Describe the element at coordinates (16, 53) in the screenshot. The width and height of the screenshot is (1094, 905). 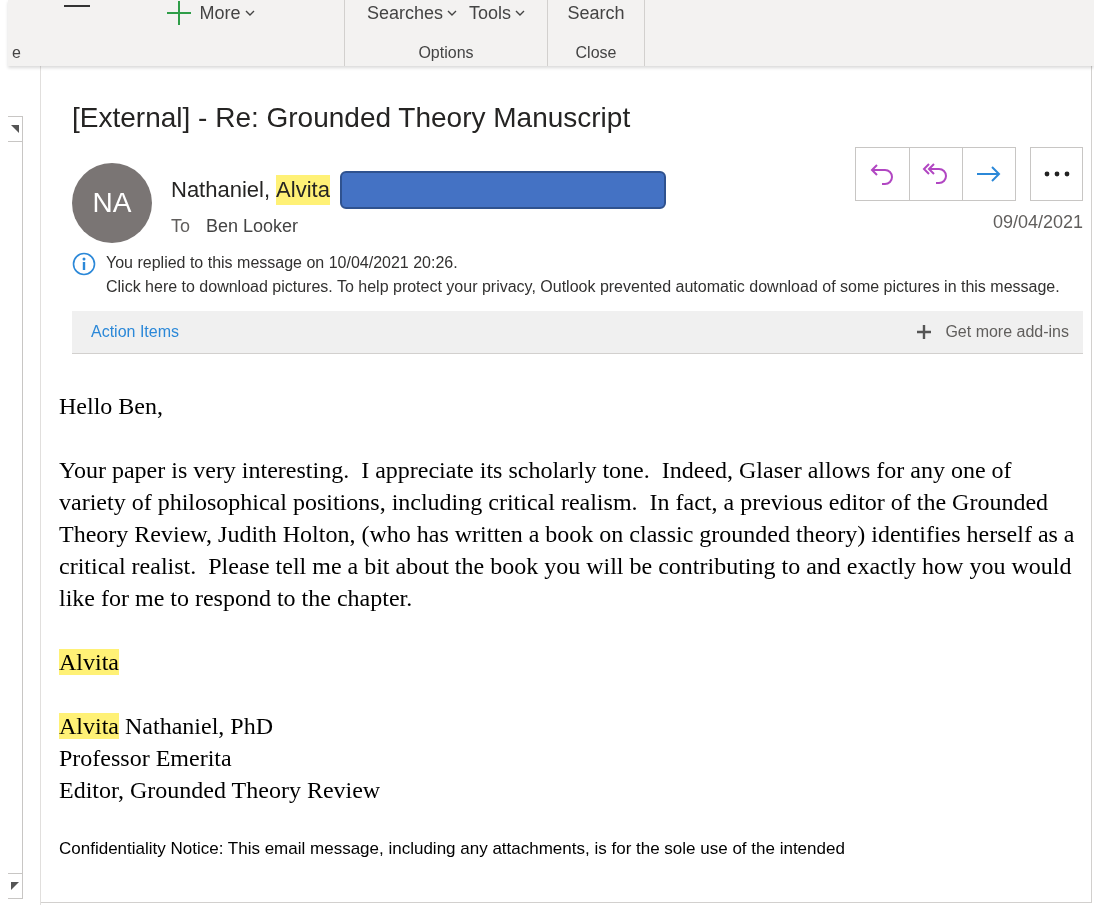
I see `group-label: e` at that location.